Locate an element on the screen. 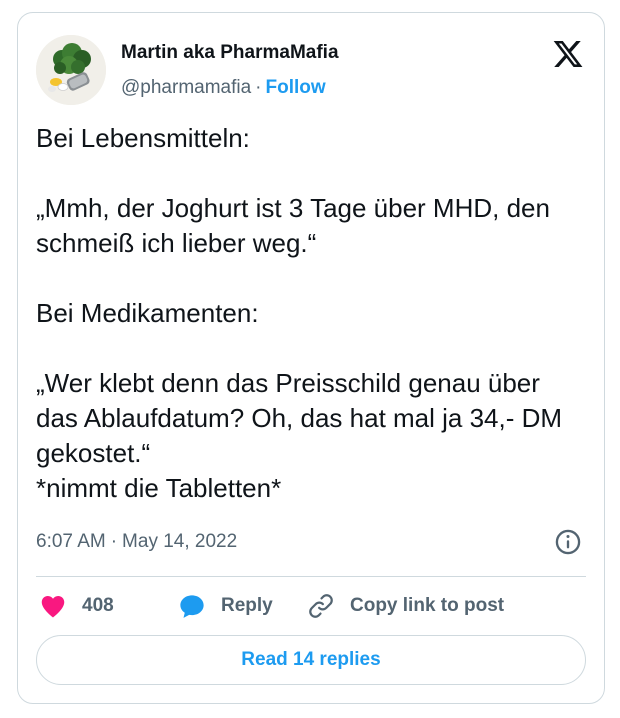 This screenshot has width=620, height=718. copy-link-label: Copy link to post is located at coordinates (427, 605).